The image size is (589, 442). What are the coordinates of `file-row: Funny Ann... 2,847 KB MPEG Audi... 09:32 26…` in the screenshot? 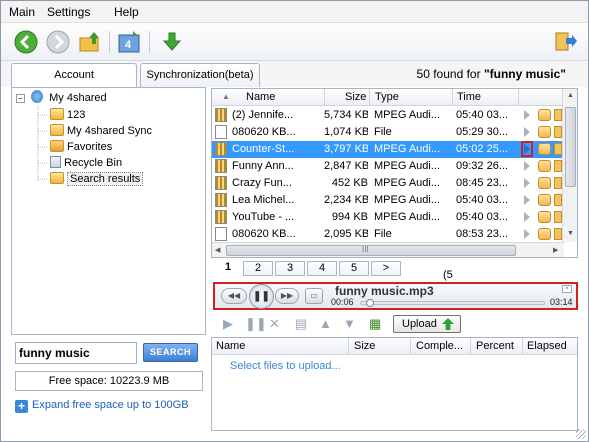 It's located at (388, 166).